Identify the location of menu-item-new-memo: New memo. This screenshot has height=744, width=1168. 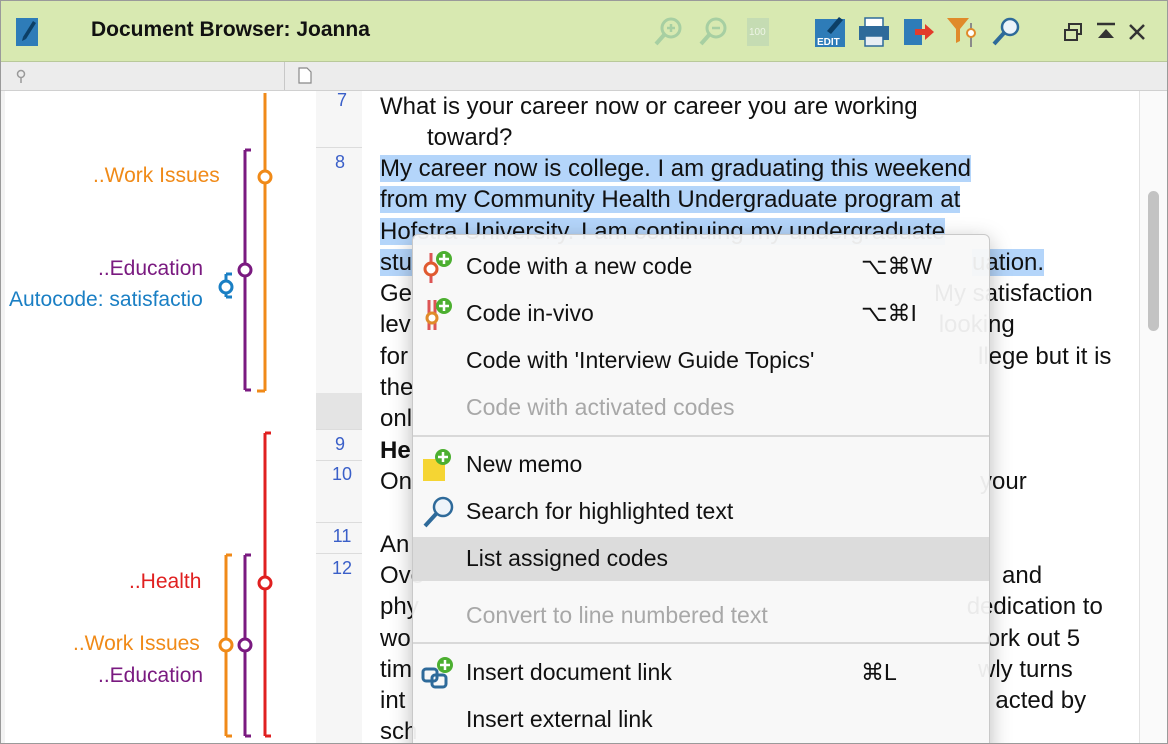
(701, 465).